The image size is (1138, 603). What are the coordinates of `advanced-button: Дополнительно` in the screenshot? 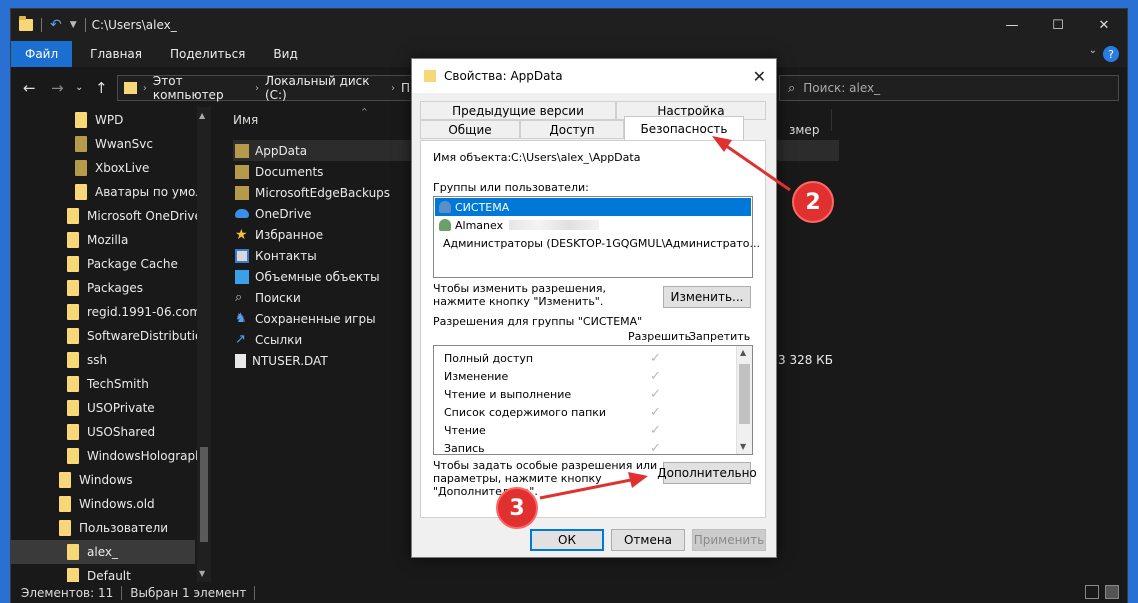 It's located at (707, 473).